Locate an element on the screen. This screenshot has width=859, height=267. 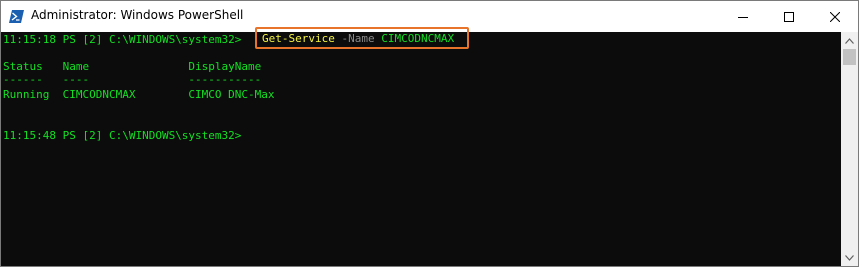
window-title: Administrator: Windows PowerShell is located at coordinates (137, 15).